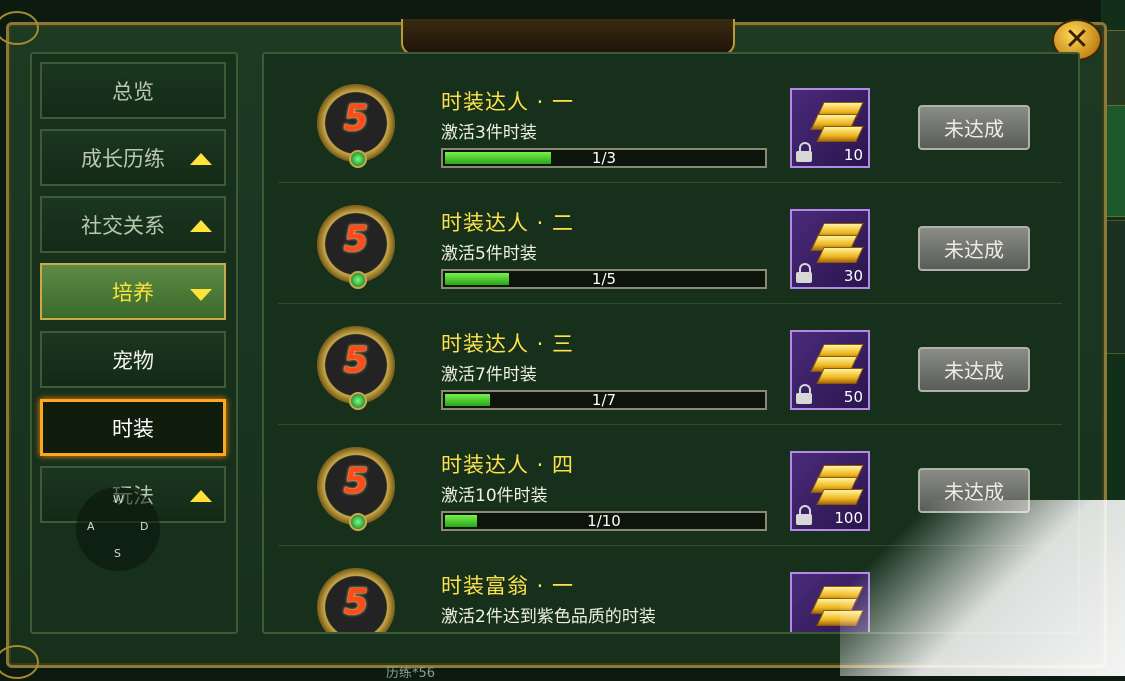 The width and height of the screenshot is (1125, 681). I want to click on progress-bar: 1/5, so click(604, 279).